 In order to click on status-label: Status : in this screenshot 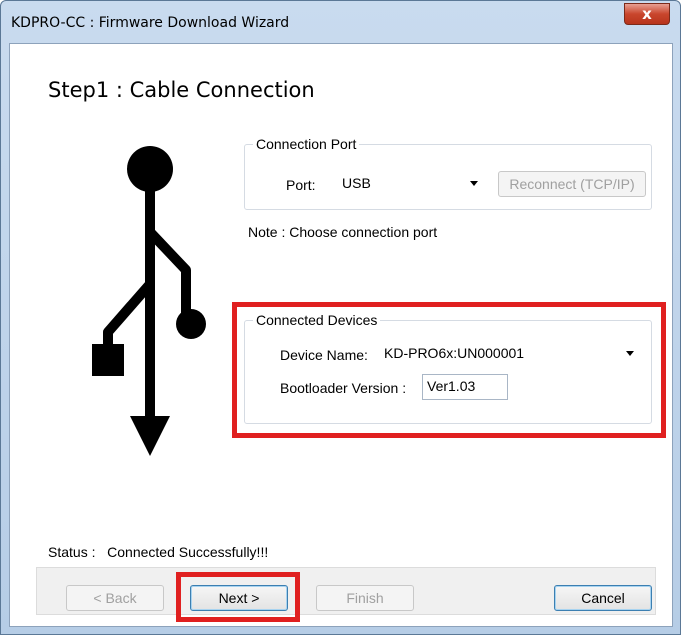, I will do `click(72, 552)`.